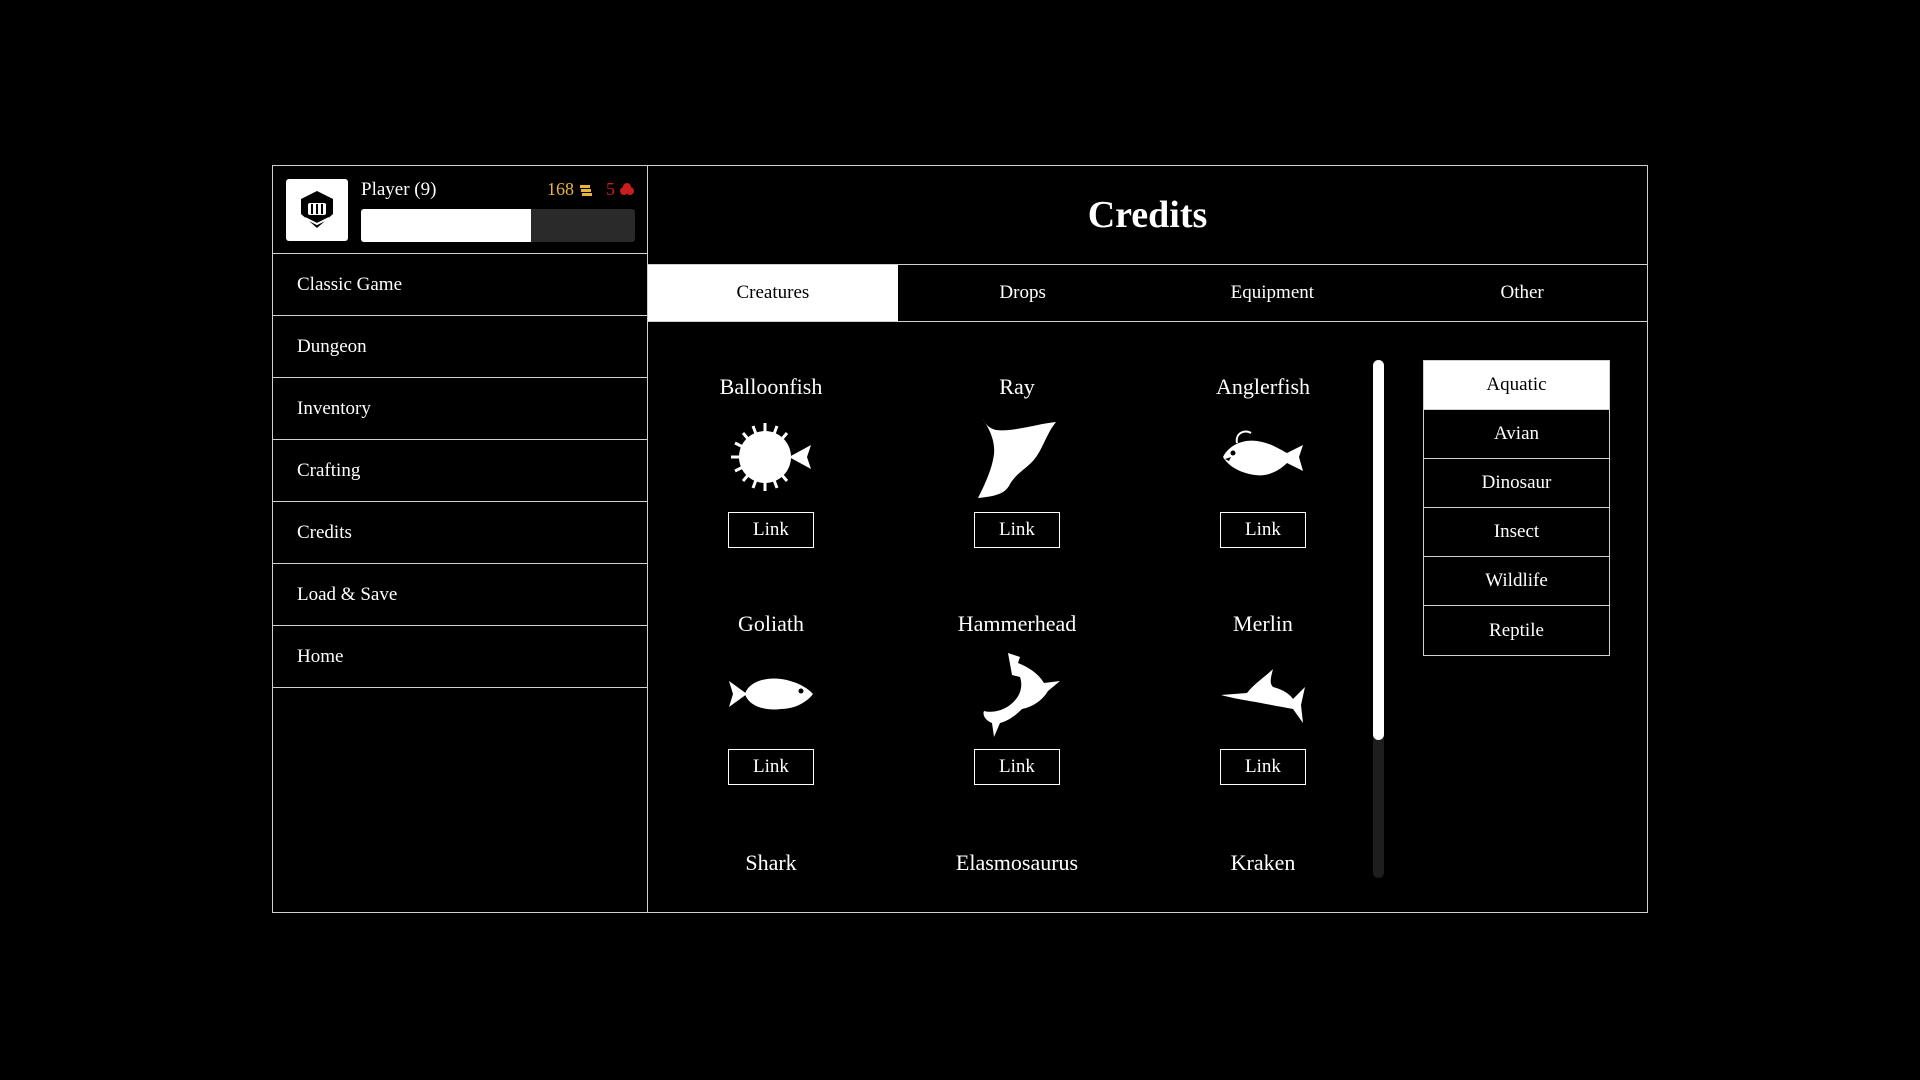  I want to click on marlin-icon, so click(1263, 694).